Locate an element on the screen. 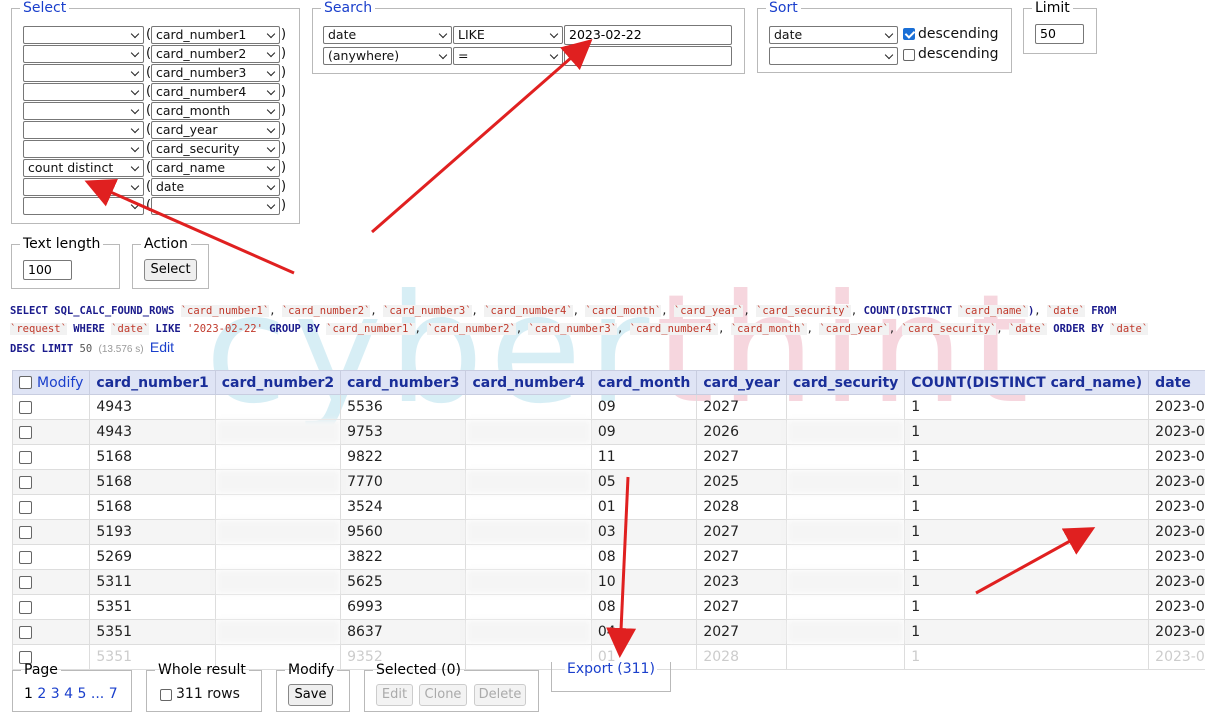 This screenshot has height=720, width=1205. select-button: Select is located at coordinates (170, 270).